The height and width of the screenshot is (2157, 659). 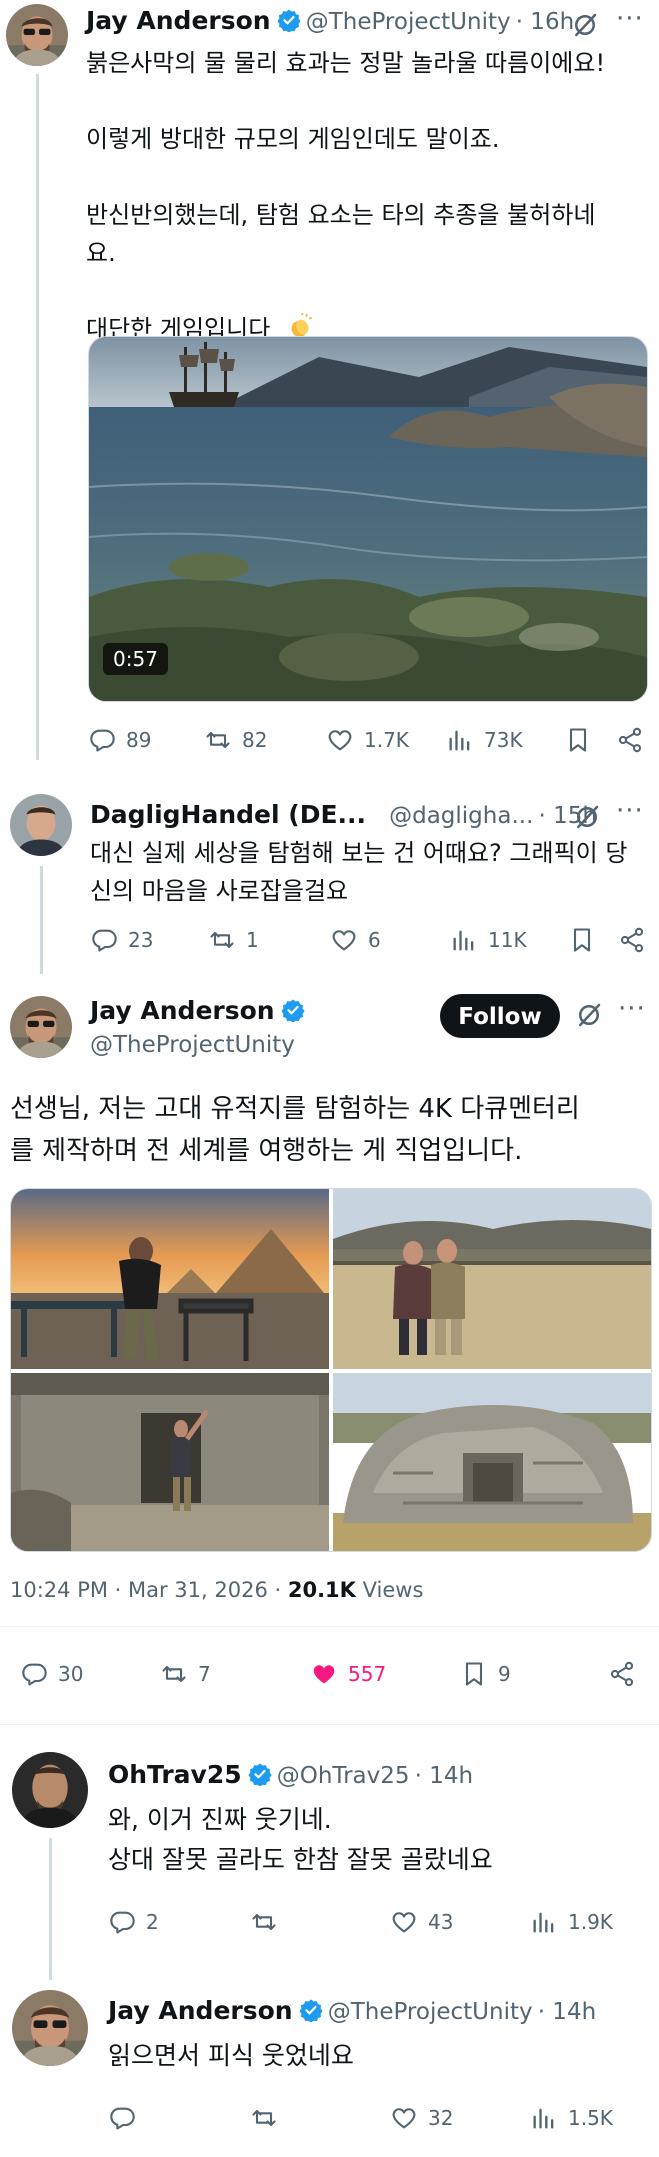 I want to click on views-count: 11K, so click(x=507, y=940).